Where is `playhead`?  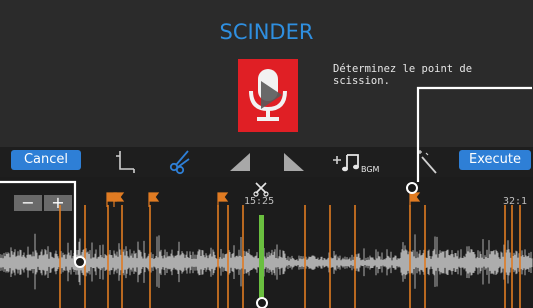 playhead is located at coordinates (261, 261).